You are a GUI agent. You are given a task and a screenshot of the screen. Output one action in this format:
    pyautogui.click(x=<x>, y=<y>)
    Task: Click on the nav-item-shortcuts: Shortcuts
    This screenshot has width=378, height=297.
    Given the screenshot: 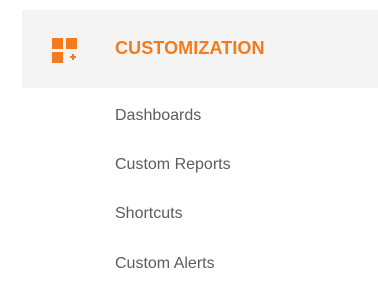 What is the action you would take?
    pyautogui.click(x=149, y=214)
    